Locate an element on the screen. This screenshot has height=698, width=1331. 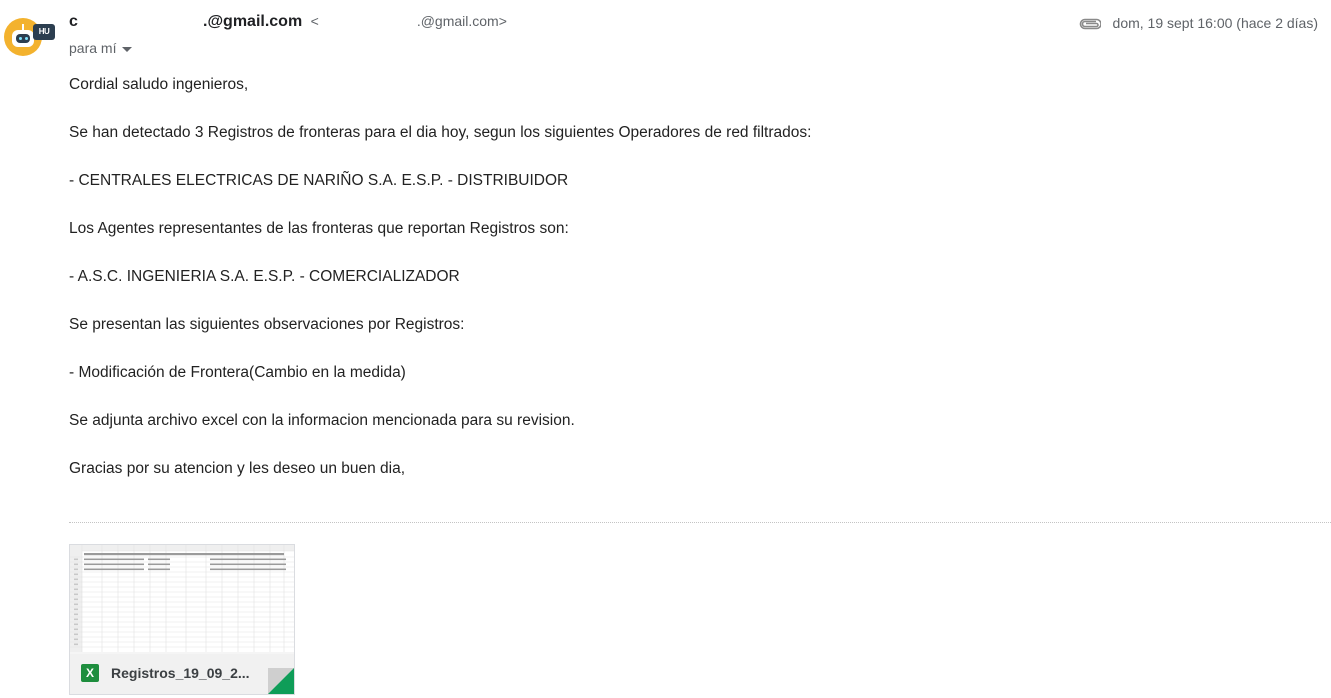
chevron-down-icon is located at coordinates (127, 49).